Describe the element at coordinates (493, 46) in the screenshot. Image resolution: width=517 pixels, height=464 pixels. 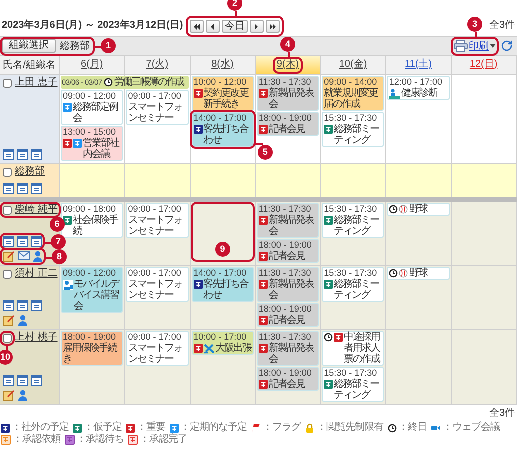
I see `caret-down-icon` at that location.